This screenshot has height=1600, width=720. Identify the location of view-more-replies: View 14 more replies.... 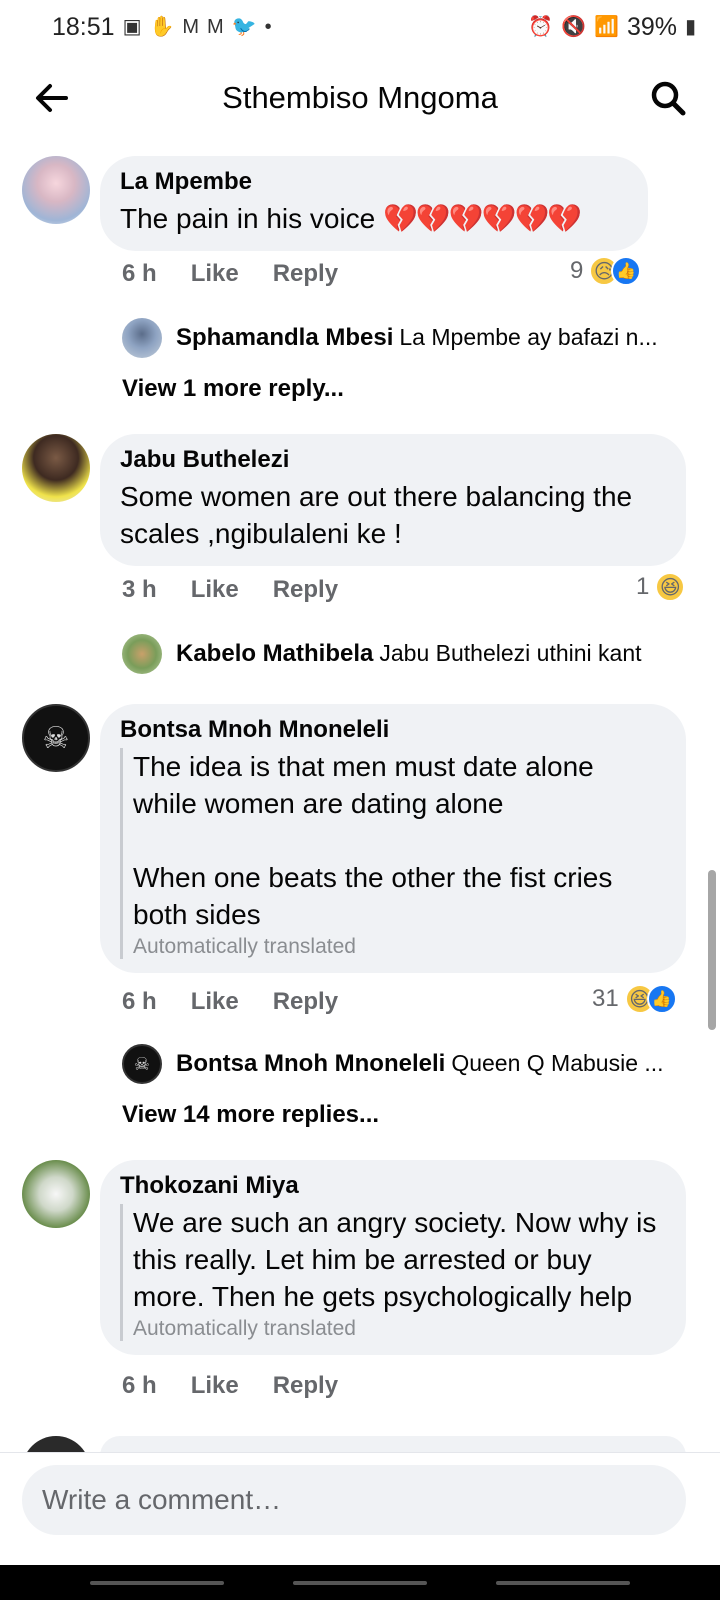
(250, 1115).